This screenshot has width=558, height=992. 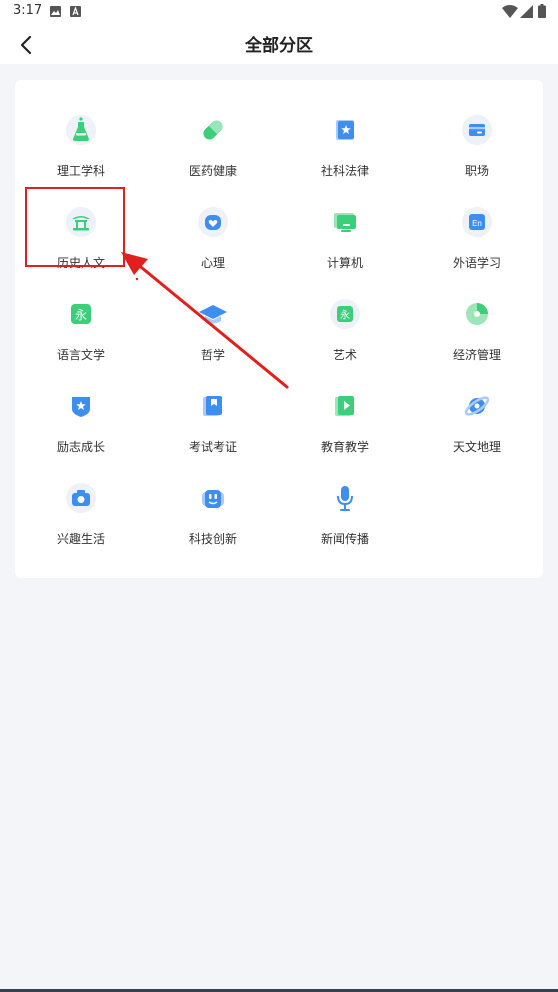 I want to click on category-item: 天文地理, so click(x=477, y=420).